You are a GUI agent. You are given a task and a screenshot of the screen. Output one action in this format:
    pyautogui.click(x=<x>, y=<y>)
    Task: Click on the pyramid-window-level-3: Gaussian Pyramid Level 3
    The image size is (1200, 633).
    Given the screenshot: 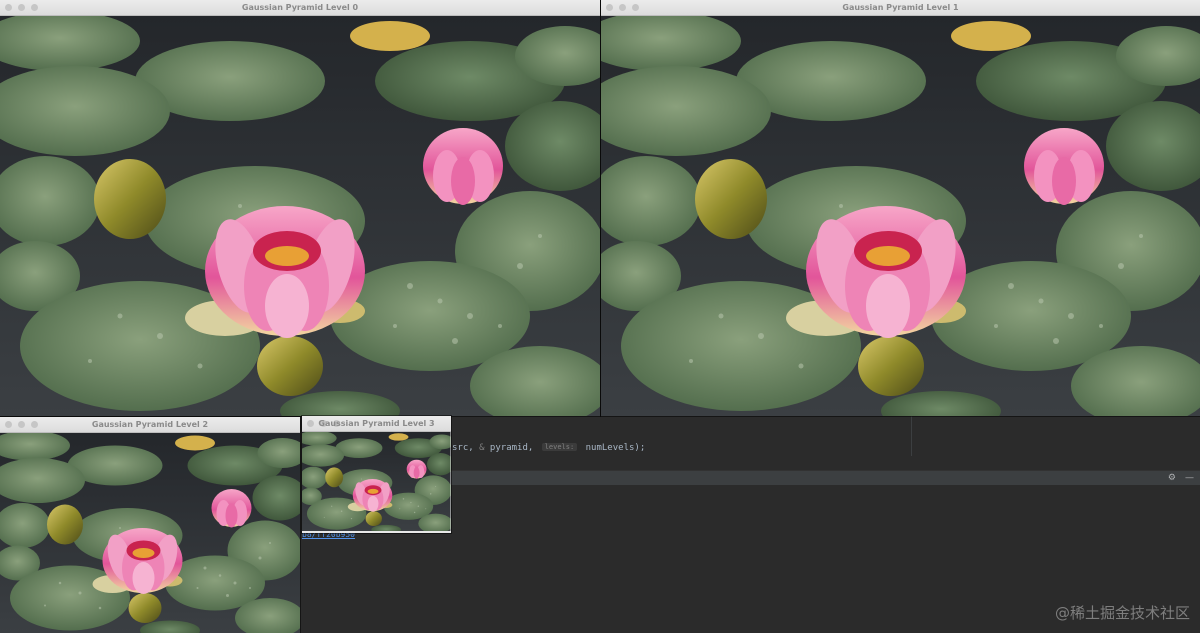 What is the action you would take?
    pyautogui.click(x=376, y=474)
    